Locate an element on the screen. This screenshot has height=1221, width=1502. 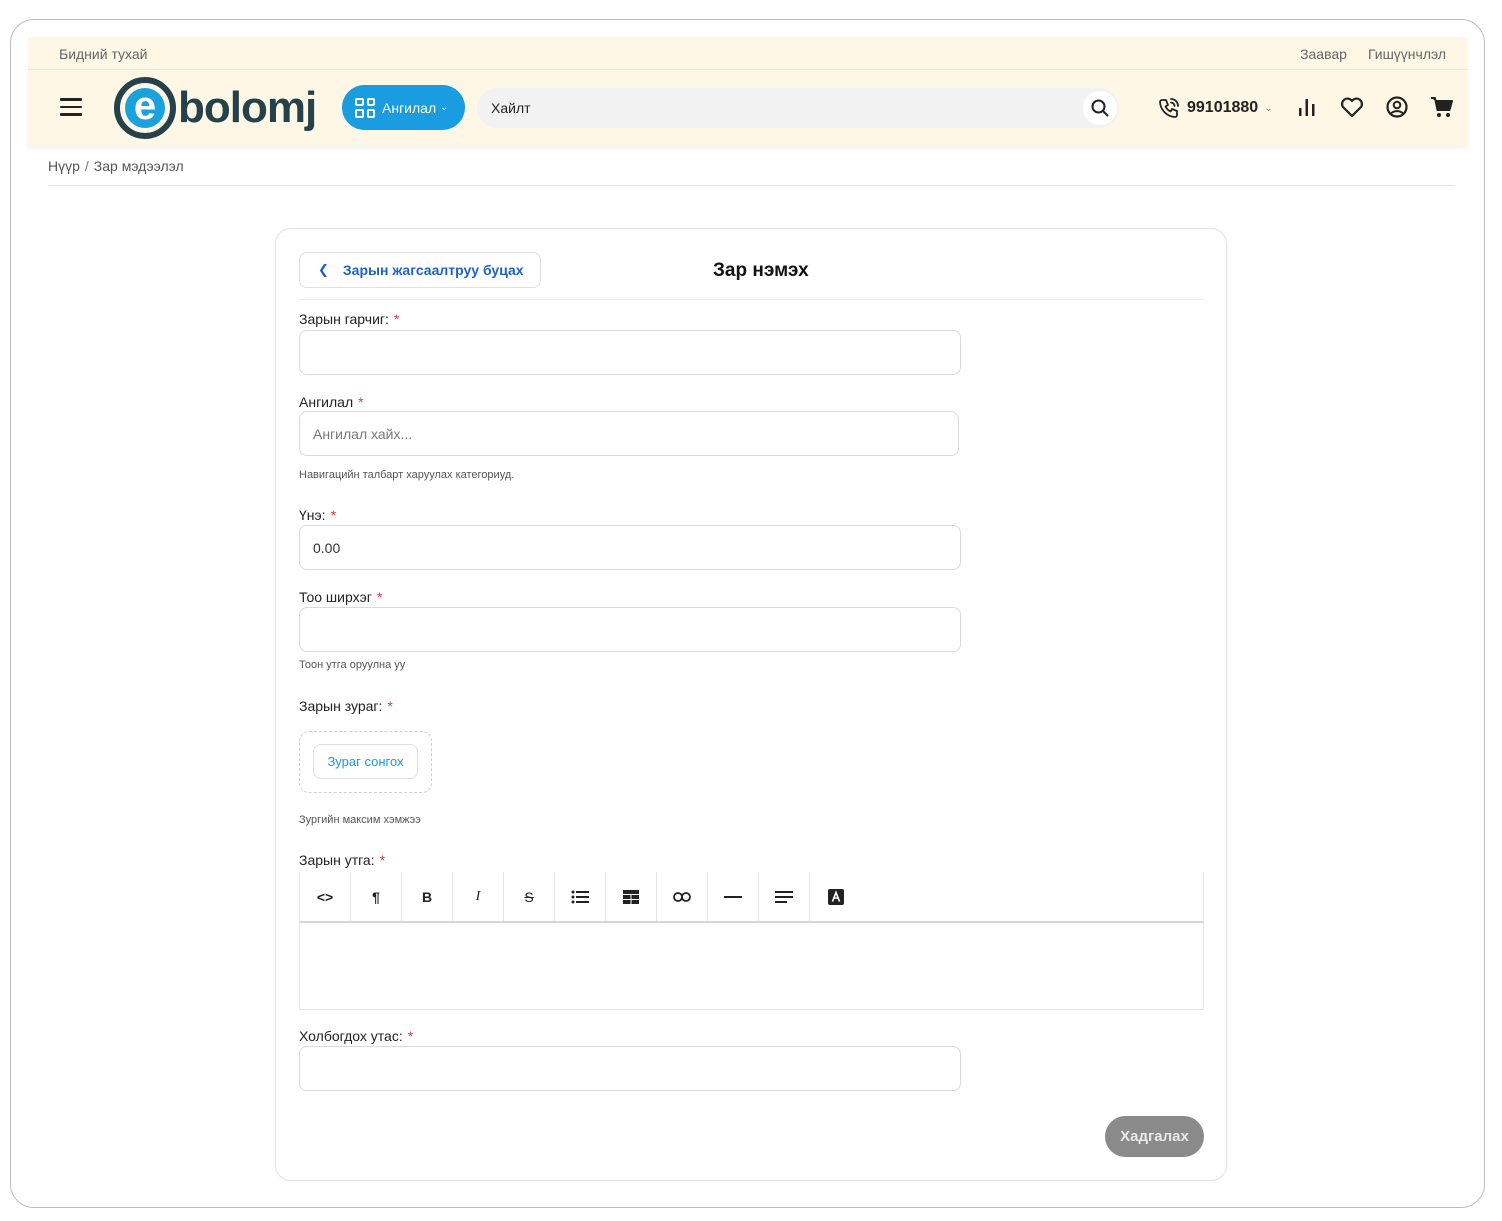
italic-icon: I is located at coordinates (478, 896).